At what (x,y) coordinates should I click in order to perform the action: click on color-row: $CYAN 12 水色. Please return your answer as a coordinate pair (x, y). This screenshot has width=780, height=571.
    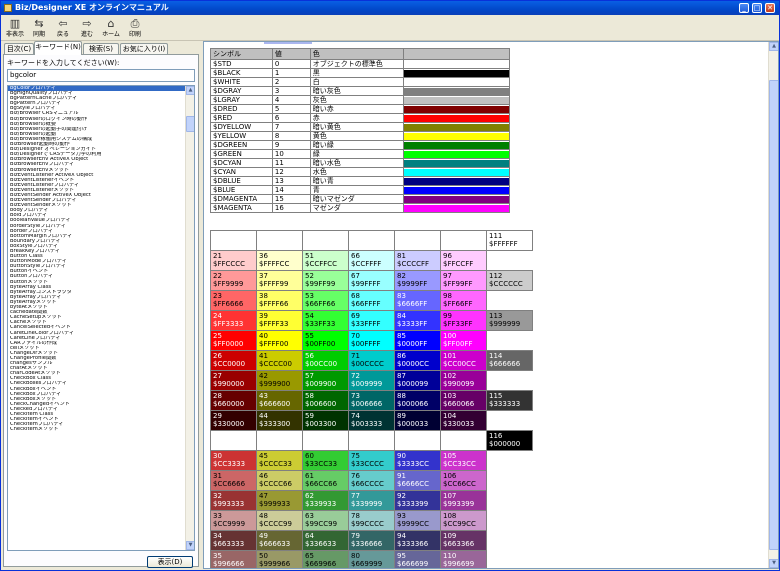
    Looking at the image, I should click on (360, 172).